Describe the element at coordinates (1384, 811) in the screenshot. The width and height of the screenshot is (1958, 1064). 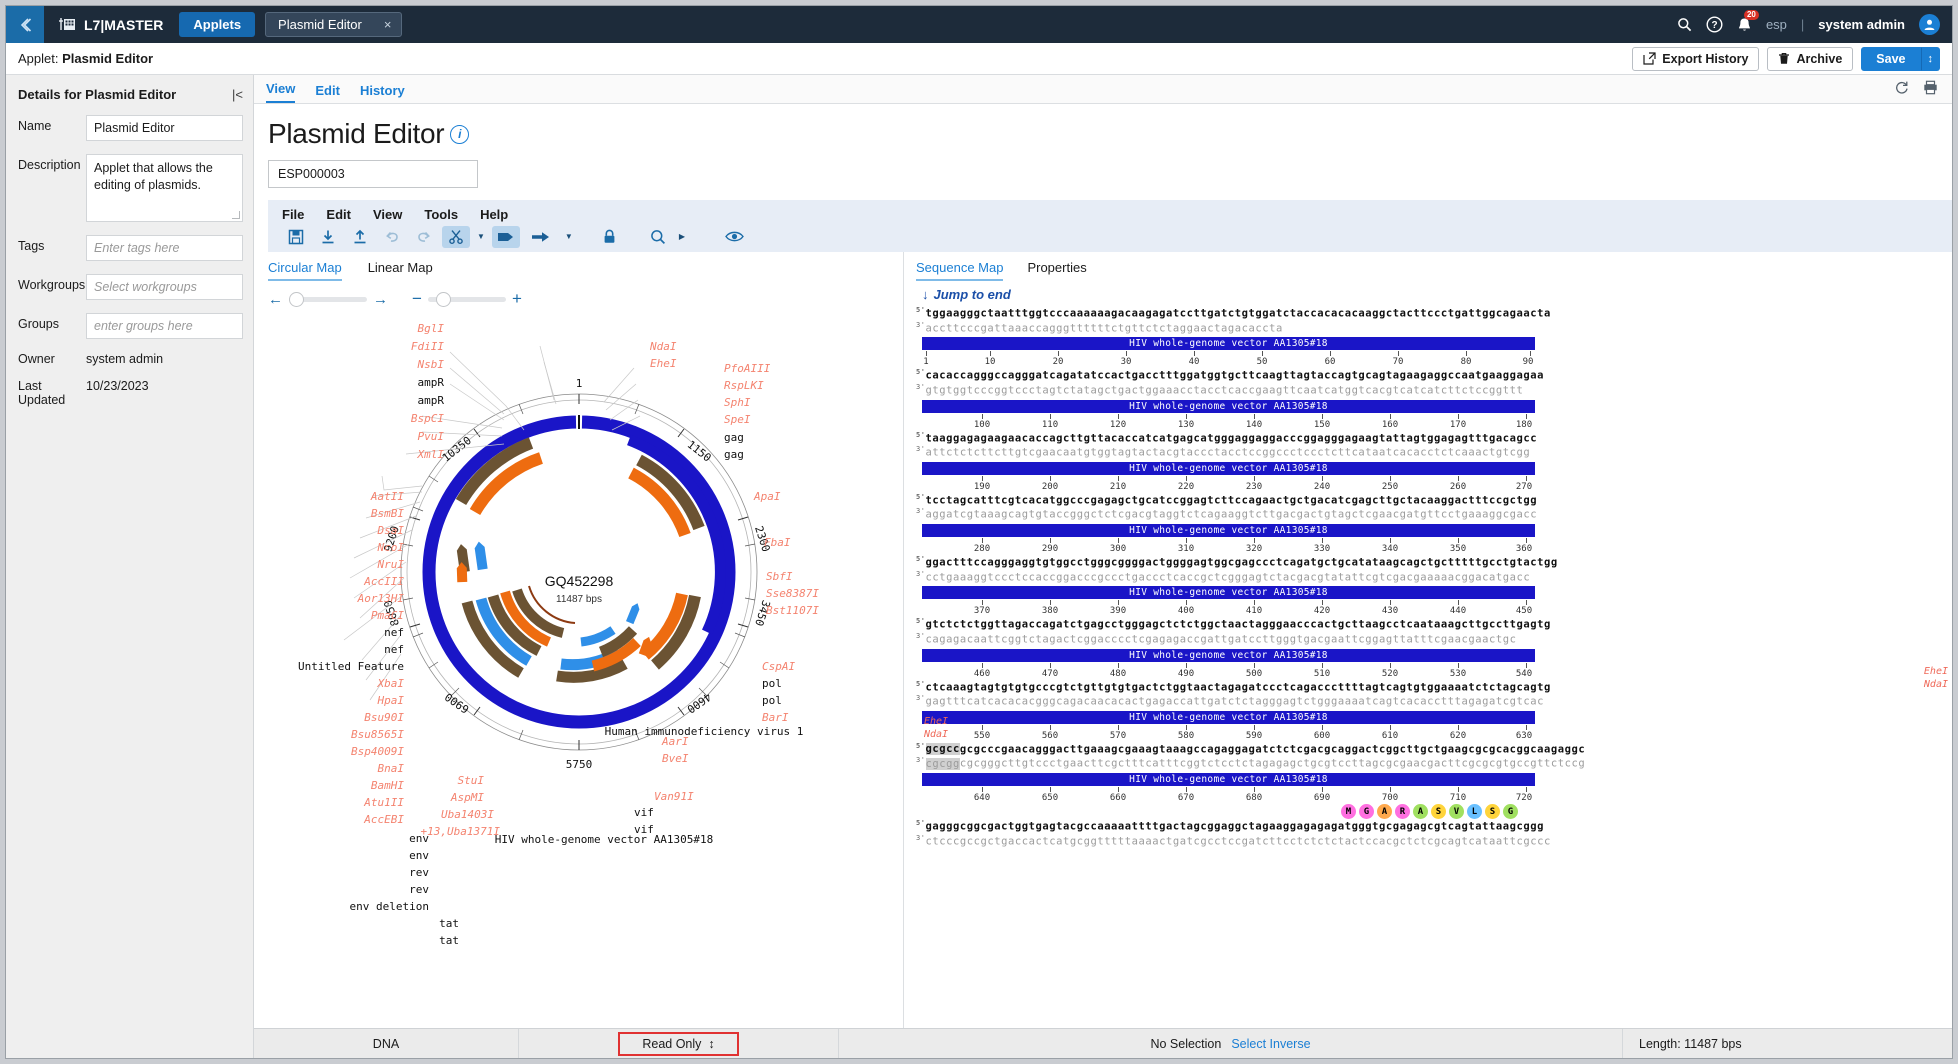
I see `amino-acid: A` at that location.